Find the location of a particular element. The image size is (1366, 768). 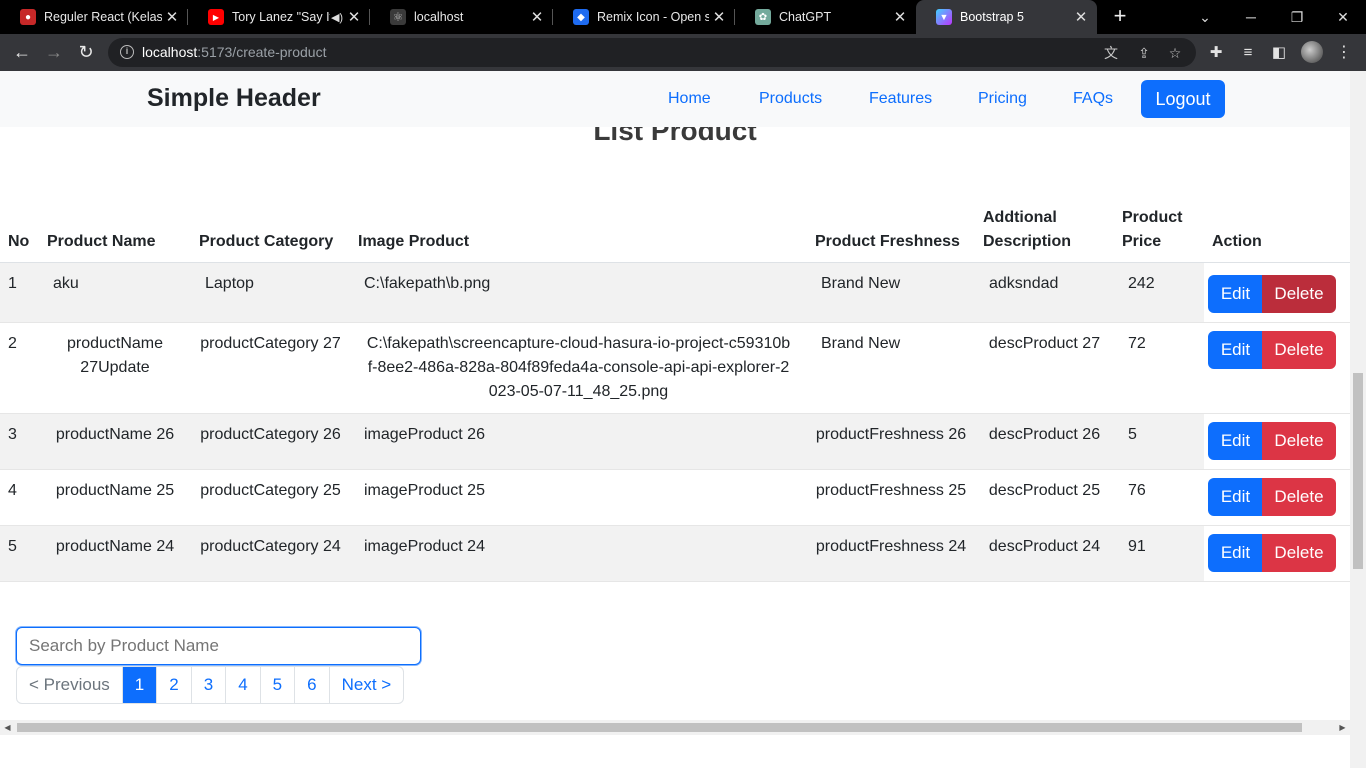

nav-products: Products is located at coordinates (790, 99).